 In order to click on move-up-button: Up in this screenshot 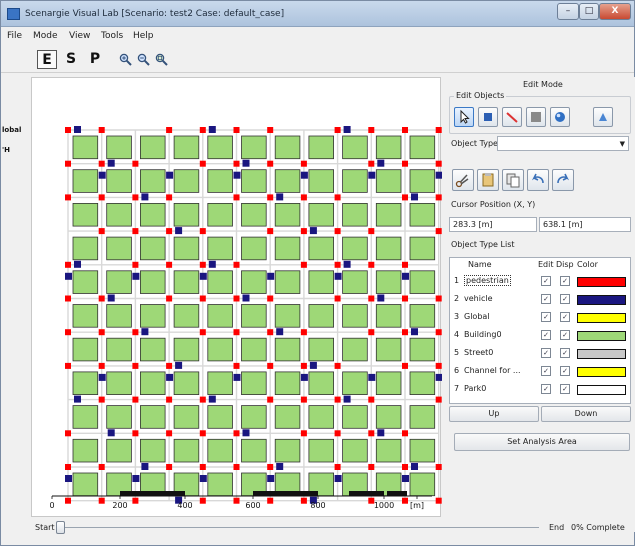, I will do `click(494, 414)`.